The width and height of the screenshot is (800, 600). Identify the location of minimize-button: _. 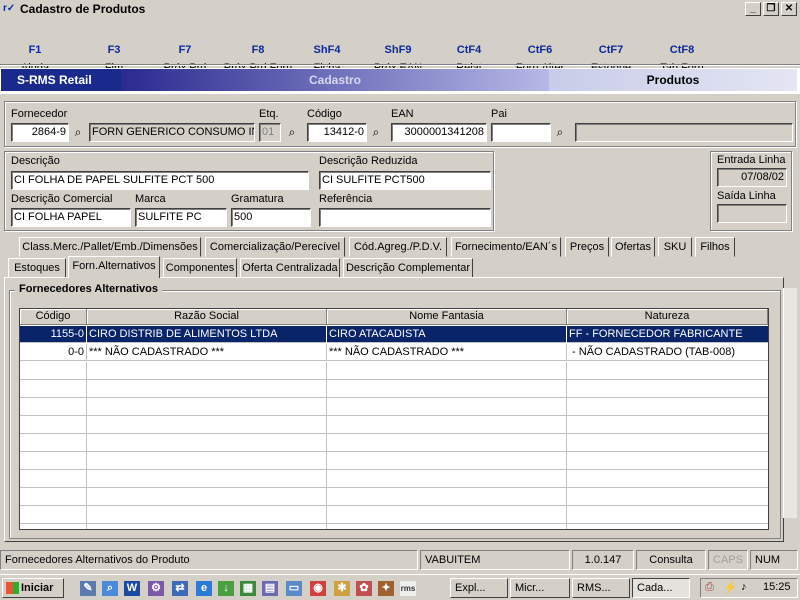
(753, 9).